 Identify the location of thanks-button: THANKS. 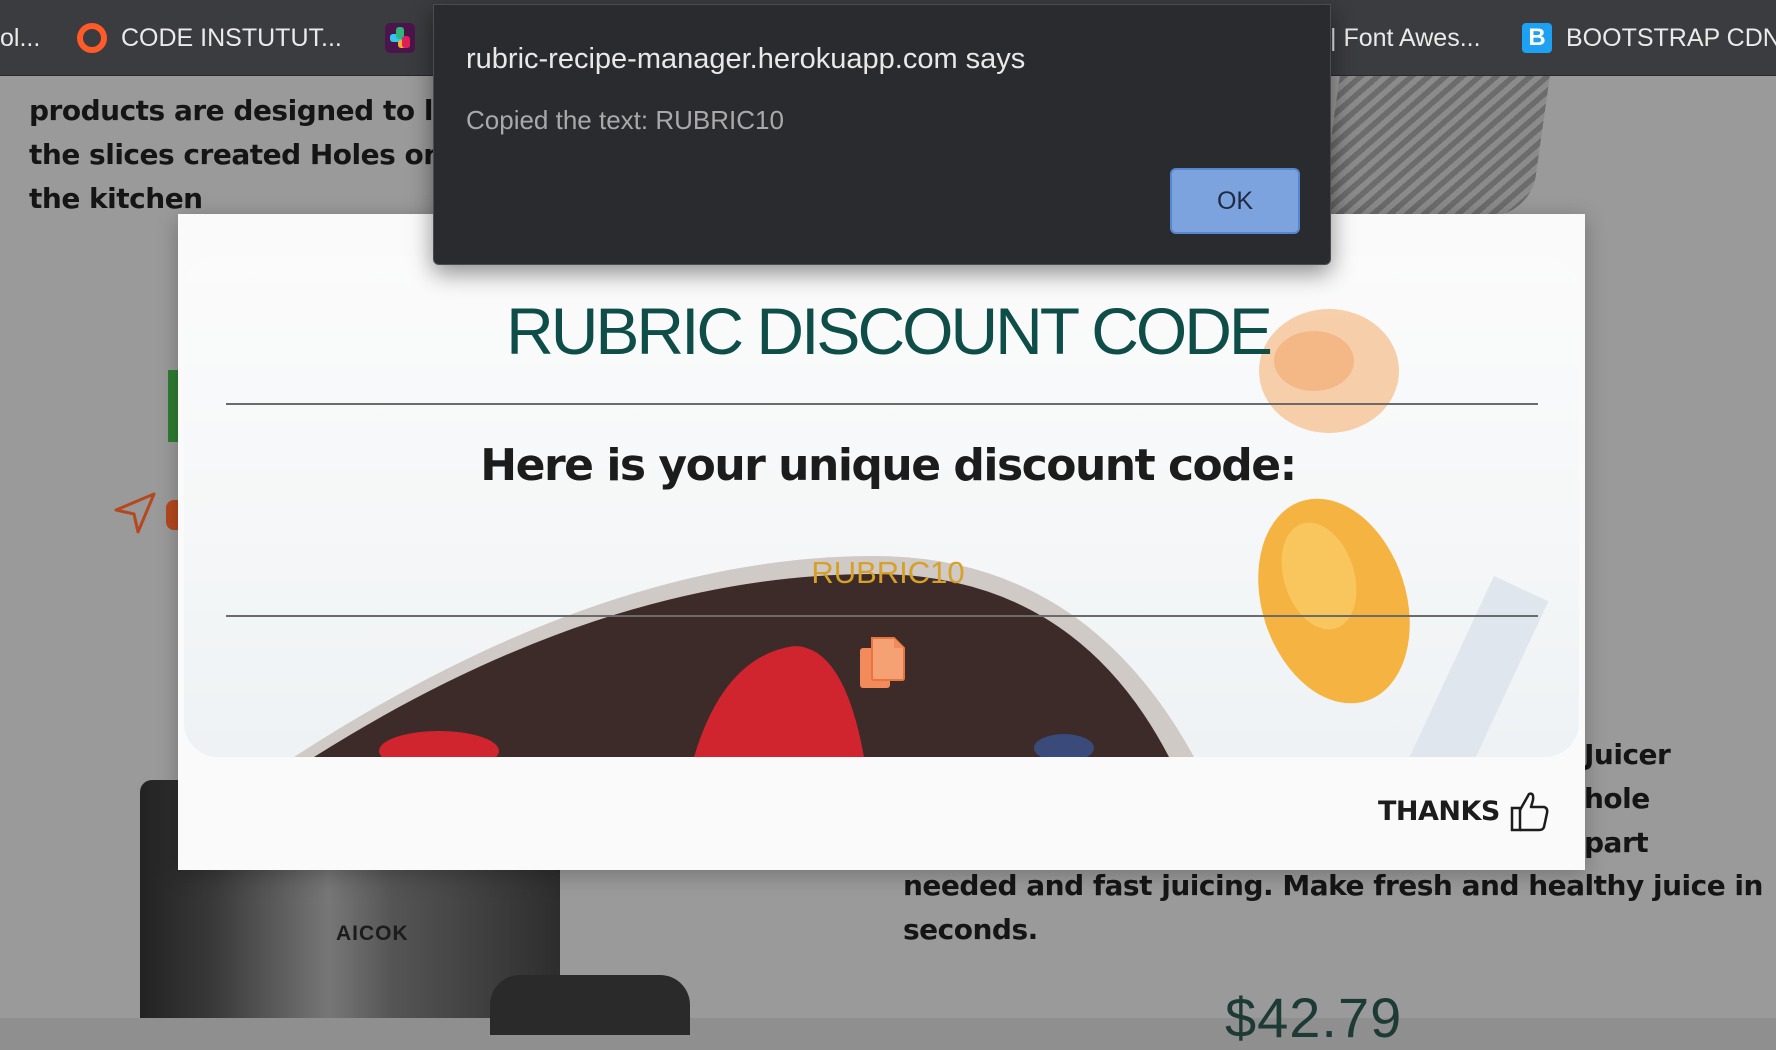
(1464, 811).